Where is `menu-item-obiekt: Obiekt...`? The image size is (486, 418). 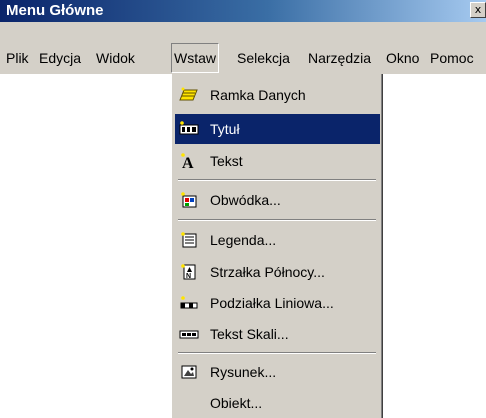
menu-item-obiekt: Obiekt... is located at coordinates (277, 403).